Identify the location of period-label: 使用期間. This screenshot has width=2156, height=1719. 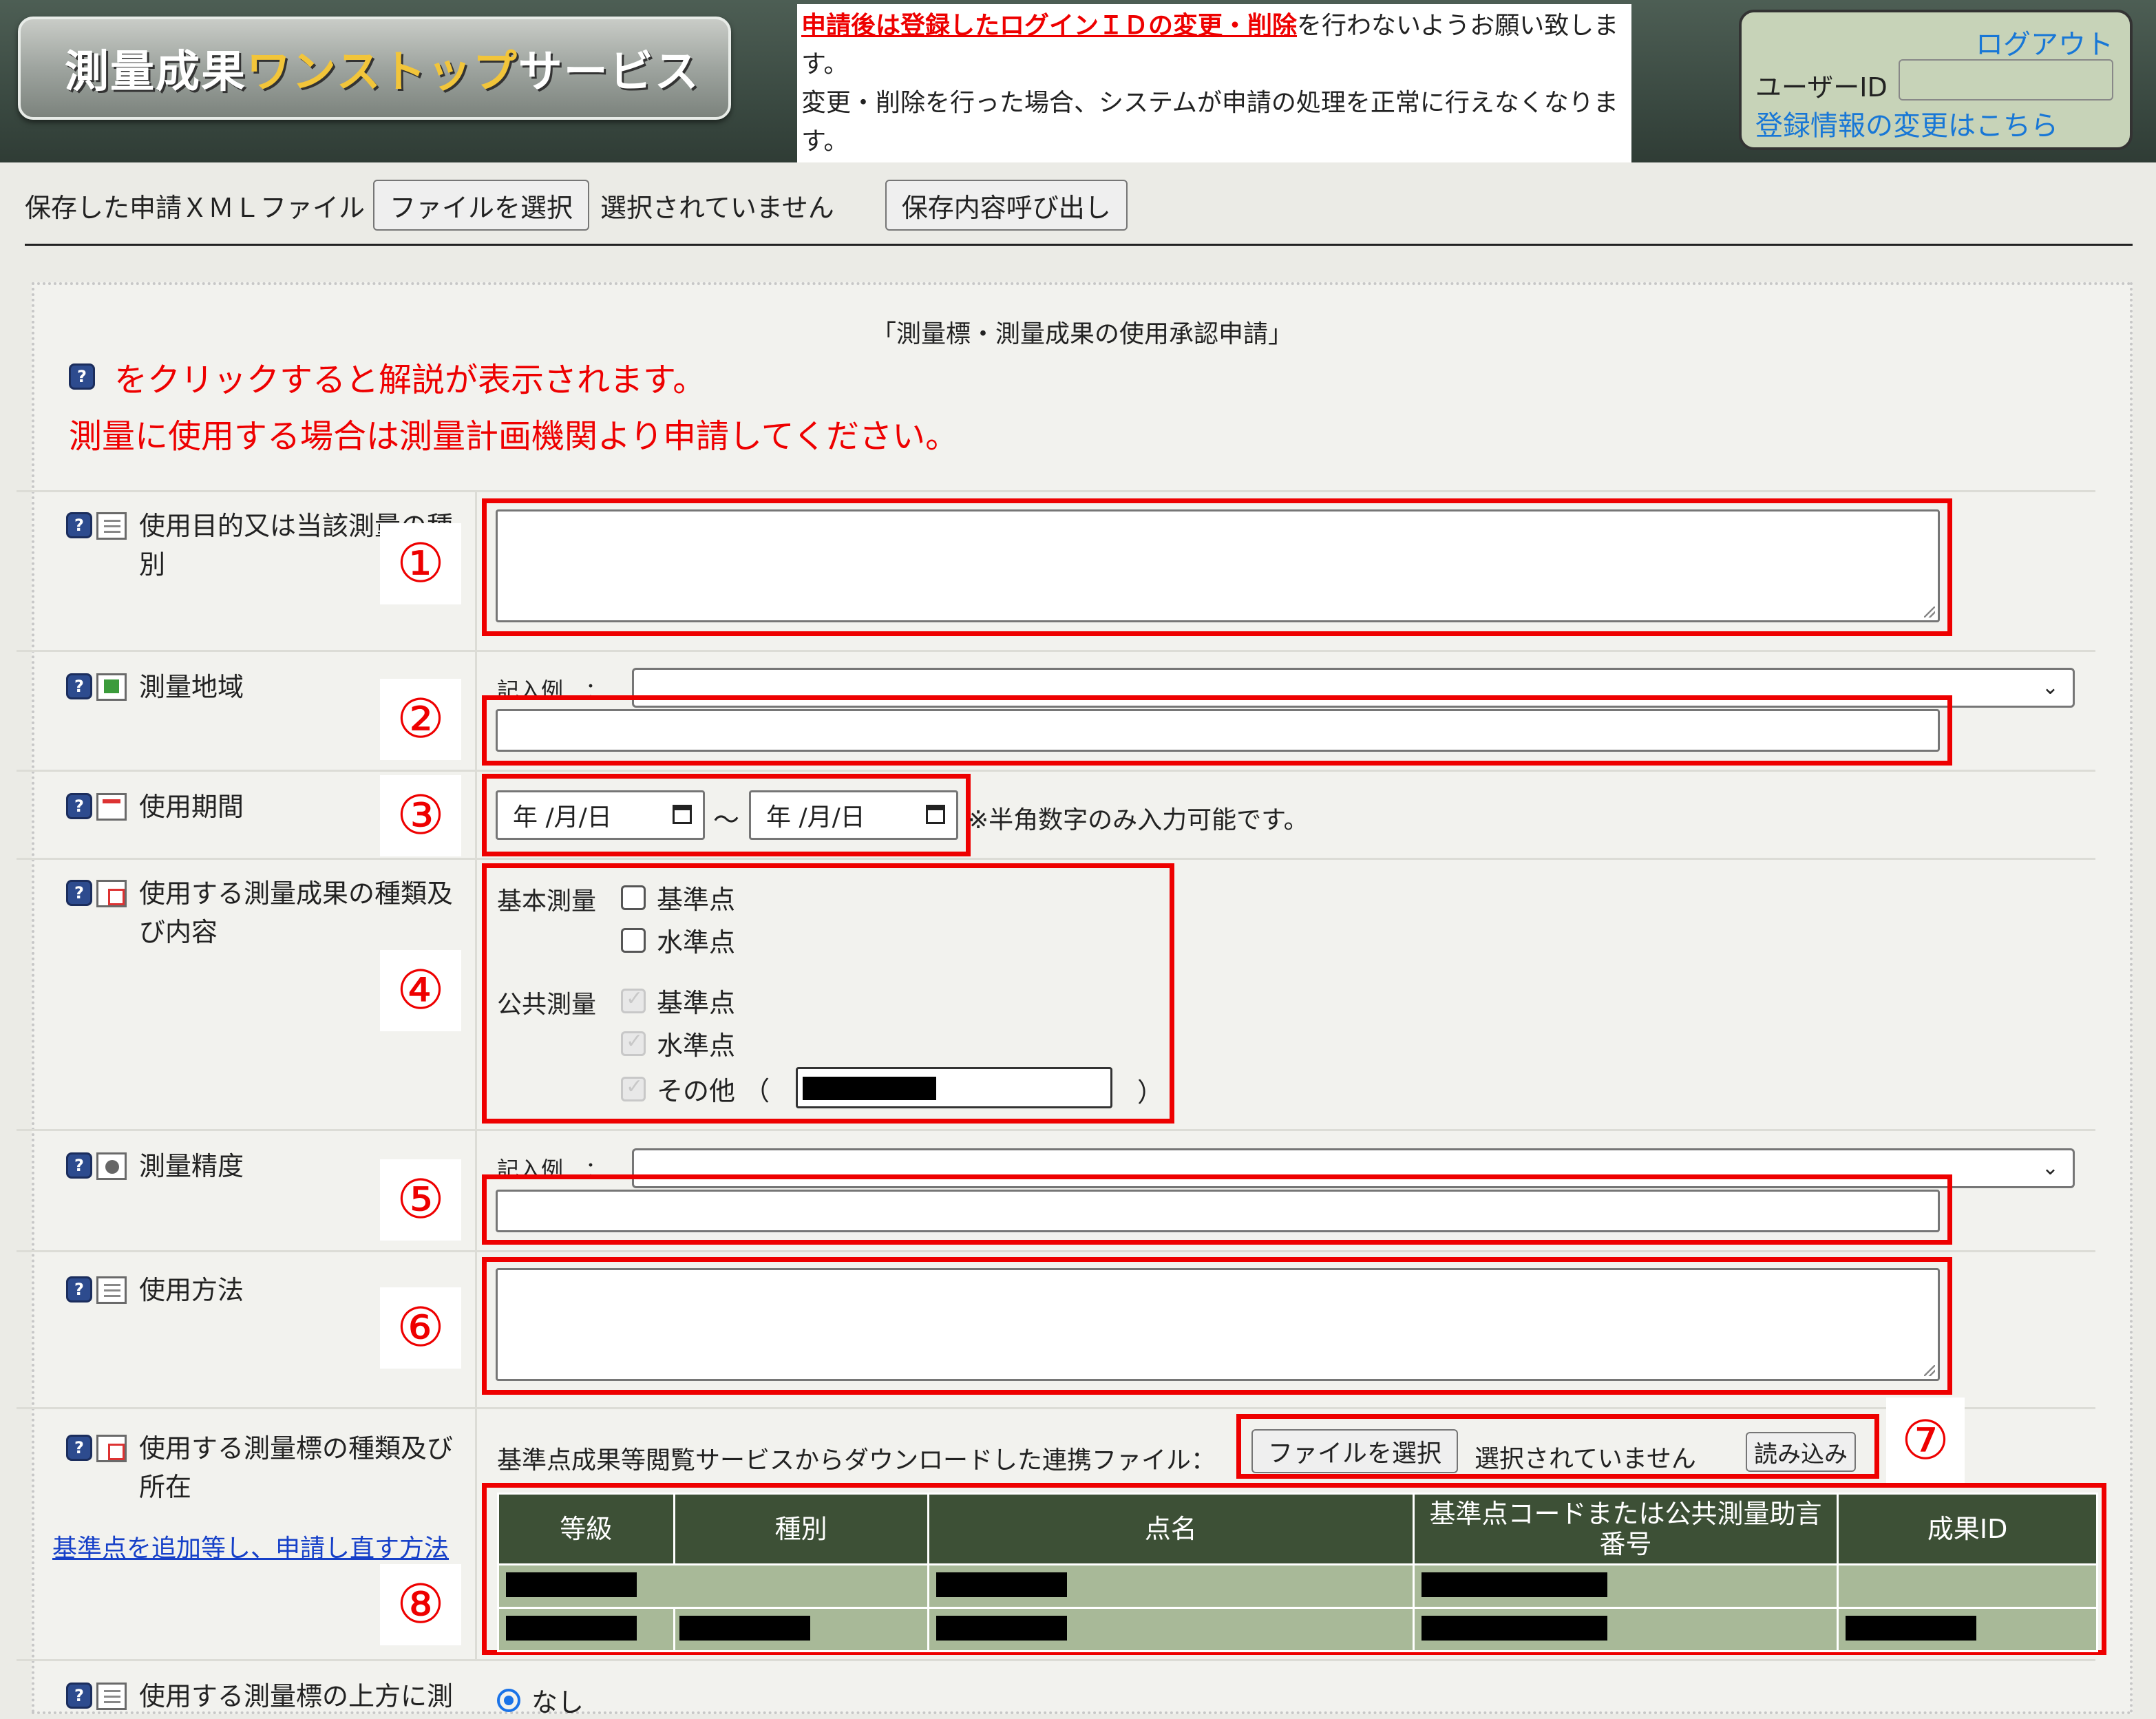
(191, 807).